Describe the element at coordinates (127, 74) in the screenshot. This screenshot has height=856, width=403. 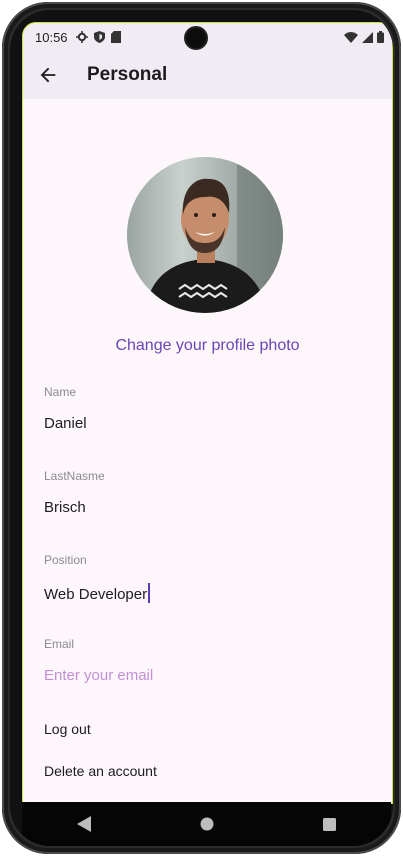
I see `page-title: Personal` at that location.